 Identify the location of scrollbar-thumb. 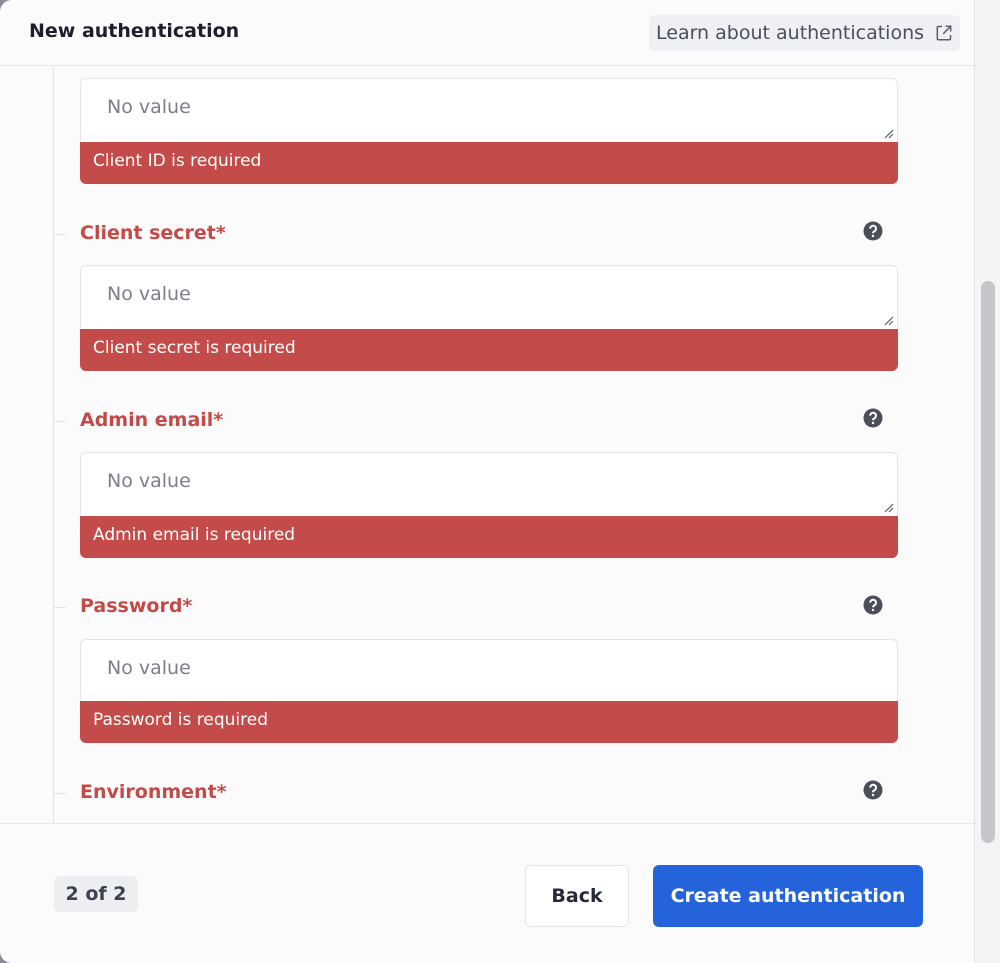
(988, 562).